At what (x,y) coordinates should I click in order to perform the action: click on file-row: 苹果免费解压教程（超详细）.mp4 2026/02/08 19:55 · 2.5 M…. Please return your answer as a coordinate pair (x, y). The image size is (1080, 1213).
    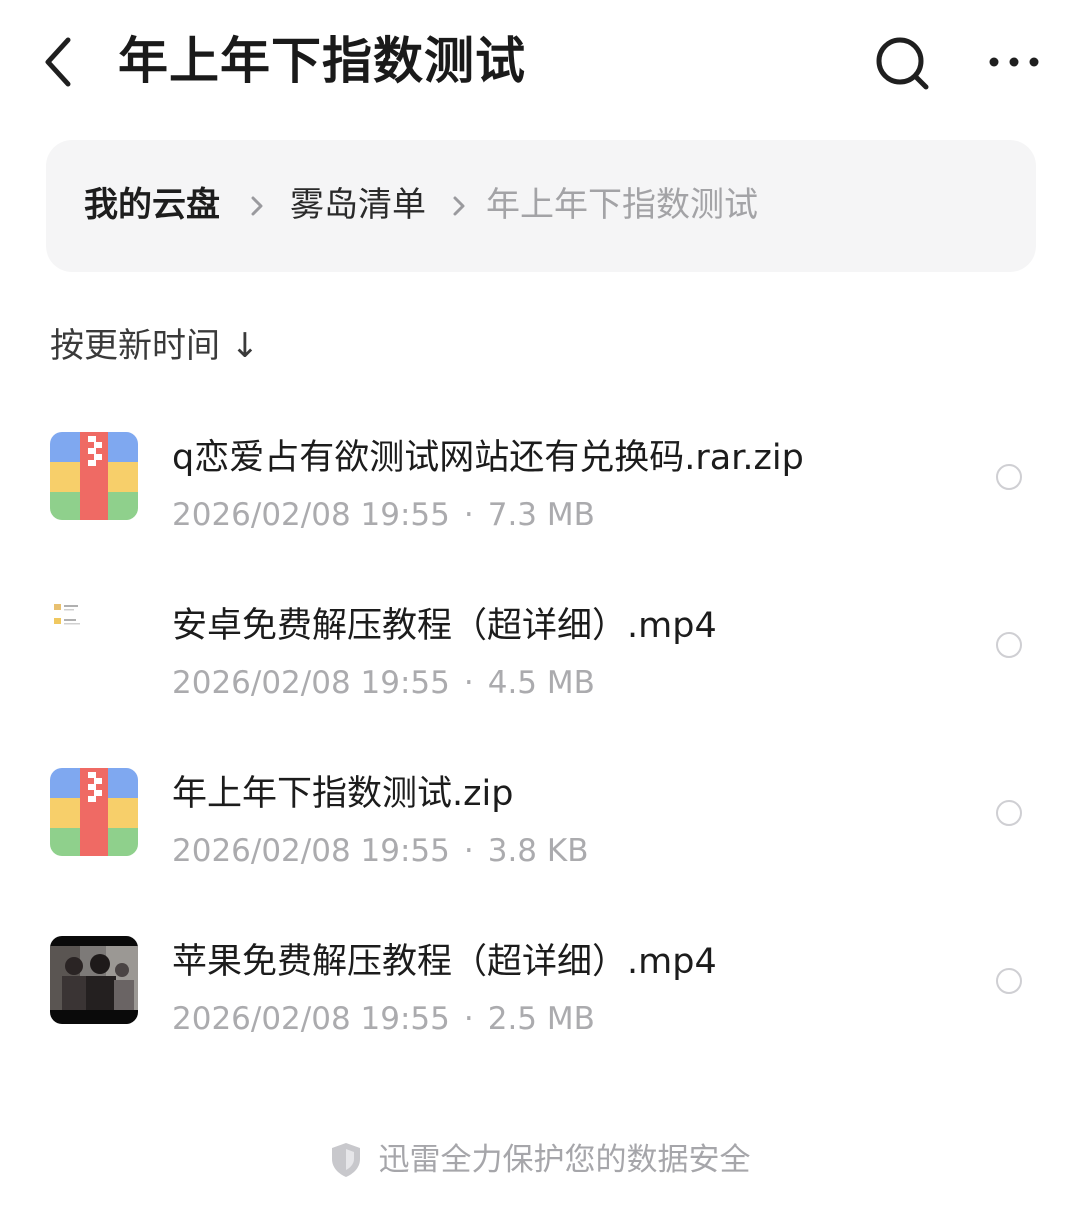
    Looking at the image, I should click on (540, 984).